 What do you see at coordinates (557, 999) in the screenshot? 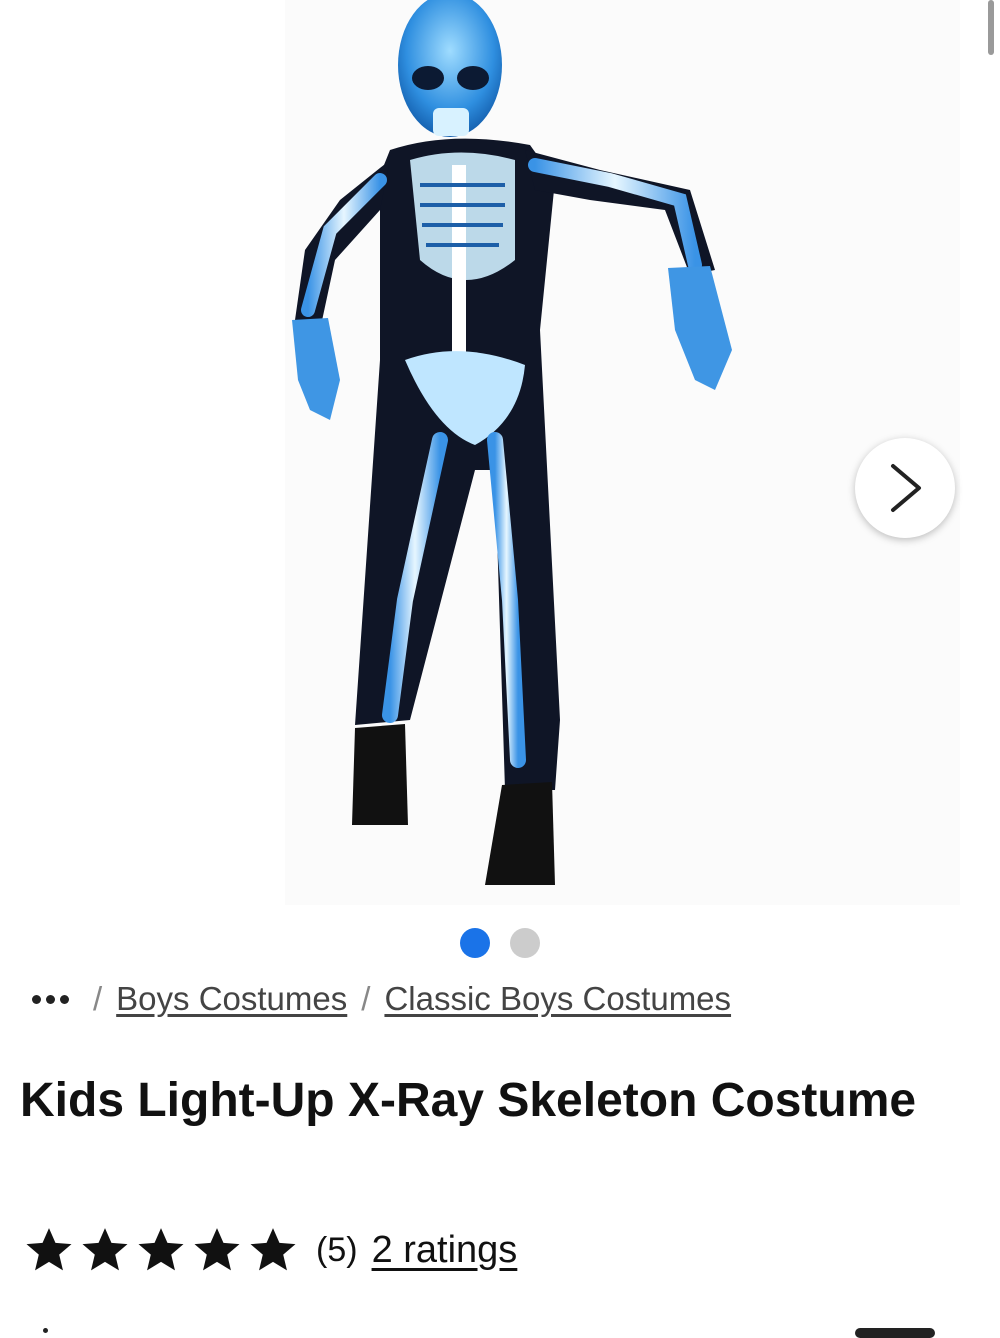
I see `breadcrumb-link-classic-boys-costumes: Classic Boys Costumes` at bounding box center [557, 999].